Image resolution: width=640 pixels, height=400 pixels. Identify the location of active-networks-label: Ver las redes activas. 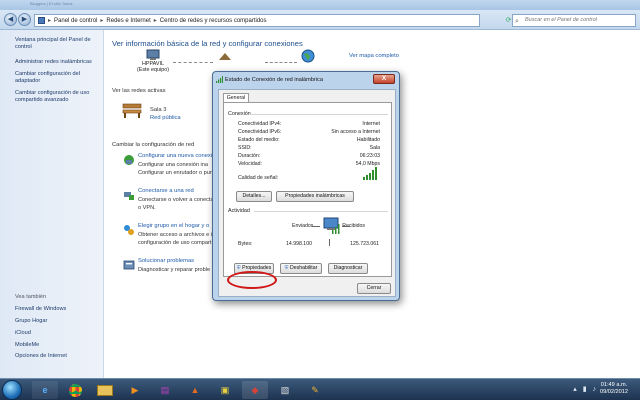
(139, 91).